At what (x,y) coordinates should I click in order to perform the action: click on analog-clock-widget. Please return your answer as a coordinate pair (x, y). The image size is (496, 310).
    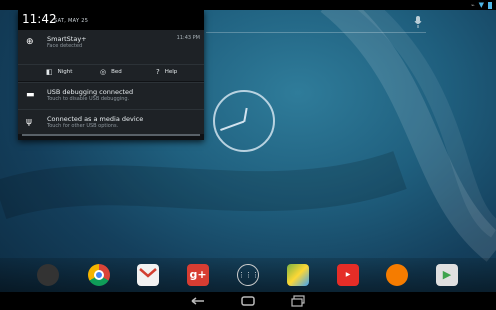
    Looking at the image, I should click on (244, 121).